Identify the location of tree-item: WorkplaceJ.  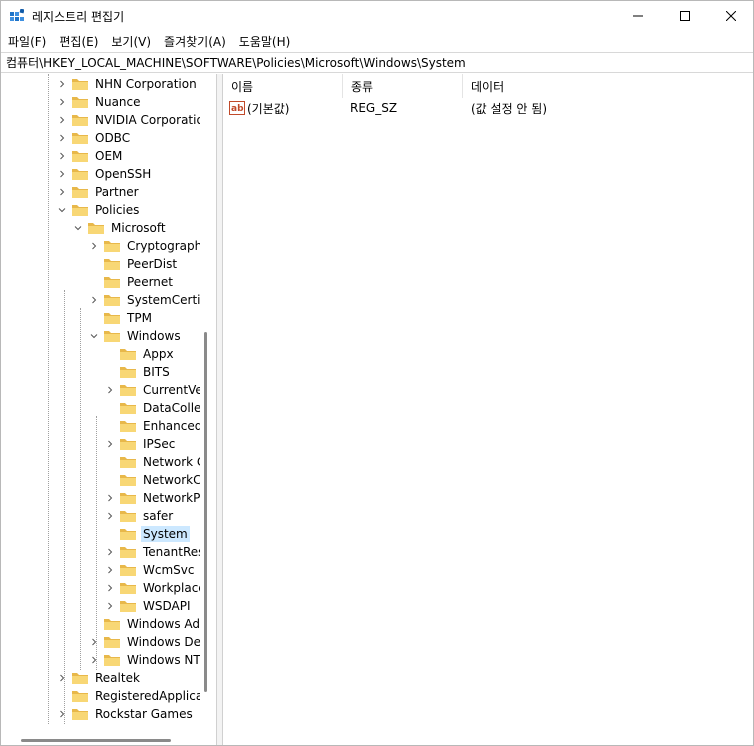
(152, 588).